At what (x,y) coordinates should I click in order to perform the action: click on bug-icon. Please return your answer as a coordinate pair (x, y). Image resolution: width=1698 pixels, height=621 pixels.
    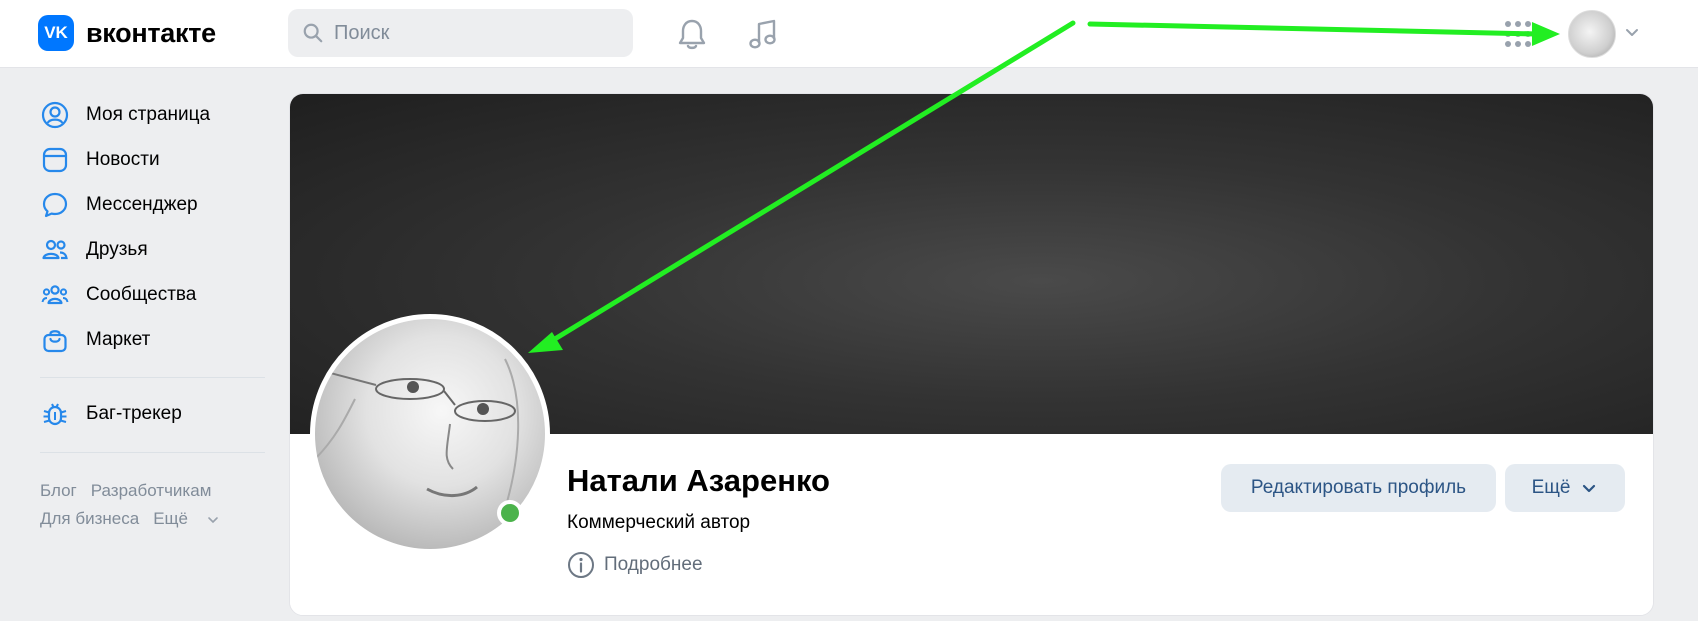
    Looking at the image, I should click on (55, 414).